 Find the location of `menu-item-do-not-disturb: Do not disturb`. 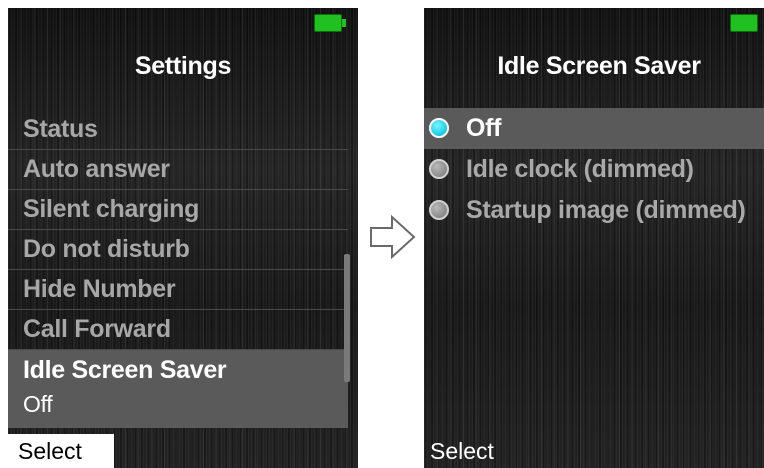

menu-item-do-not-disturb: Do not disturb is located at coordinates (178, 250).